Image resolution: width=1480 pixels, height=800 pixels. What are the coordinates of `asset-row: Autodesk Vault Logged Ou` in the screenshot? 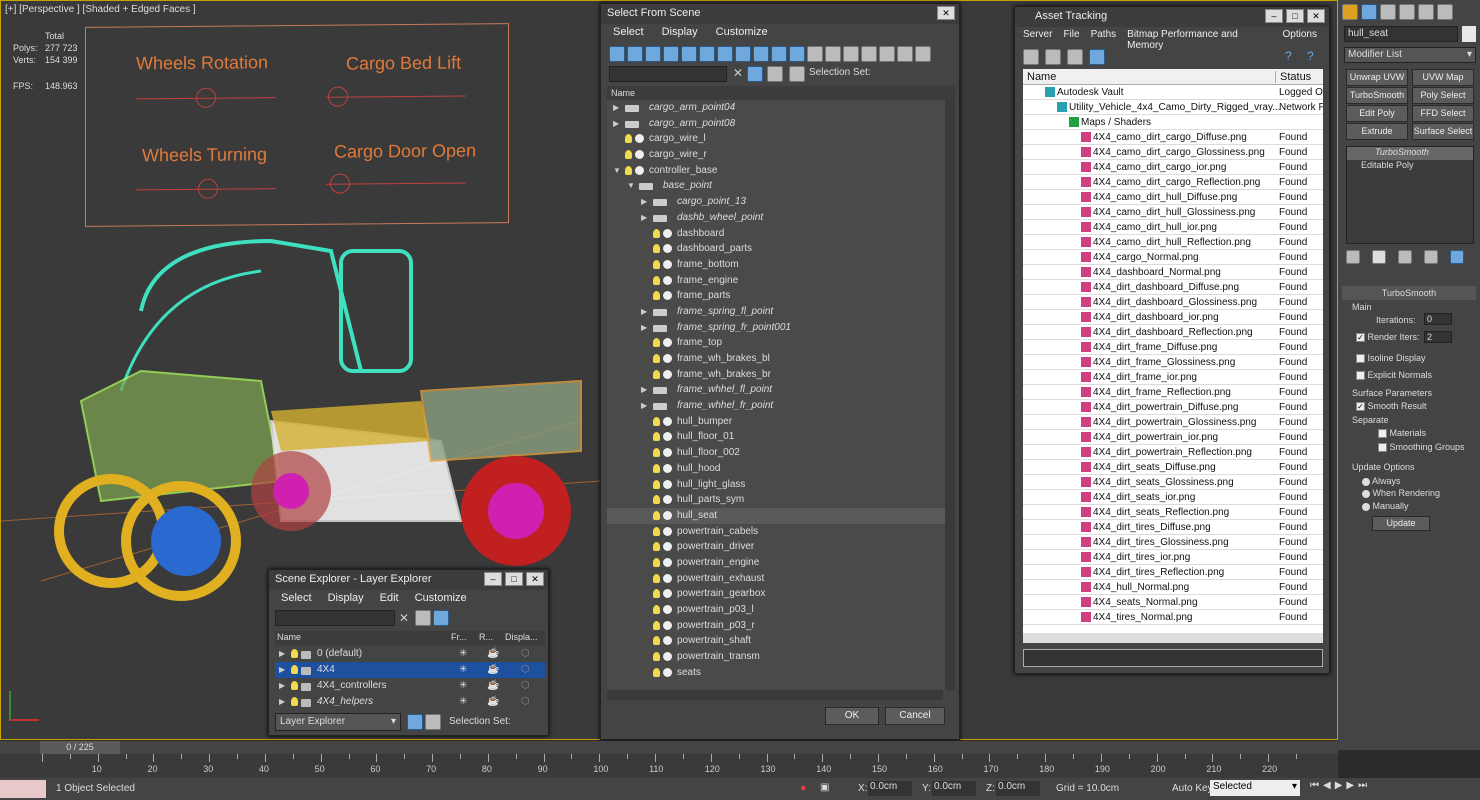 It's located at (1173, 92).